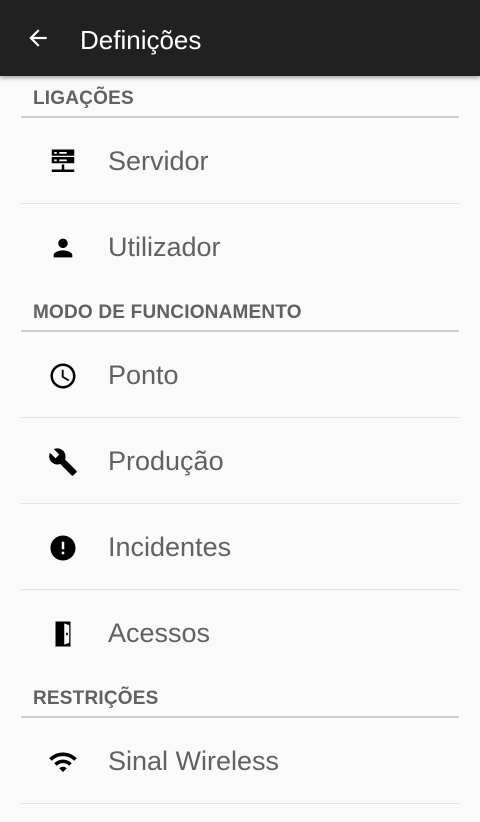  What do you see at coordinates (63, 248) in the screenshot?
I see `person-icon` at bounding box center [63, 248].